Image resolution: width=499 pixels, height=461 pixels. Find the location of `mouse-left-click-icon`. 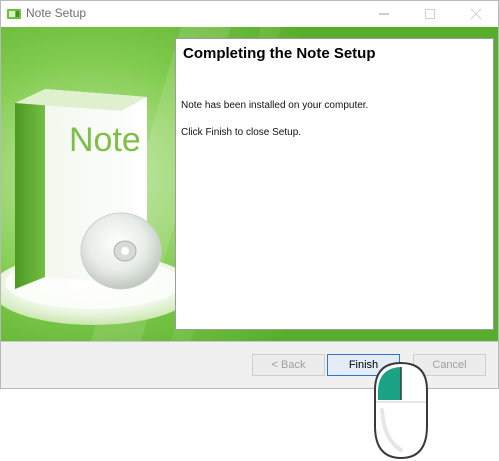

mouse-left-click-icon is located at coordinates (401, 410).